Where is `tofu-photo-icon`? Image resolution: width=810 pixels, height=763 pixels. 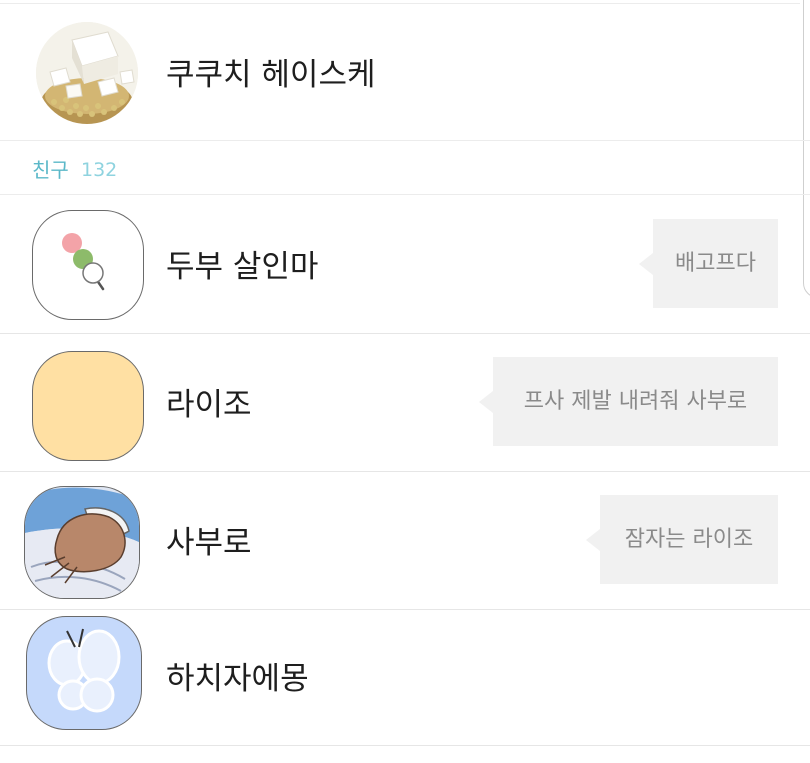 tofu-photo-icon is located at coordinates (87, 73).